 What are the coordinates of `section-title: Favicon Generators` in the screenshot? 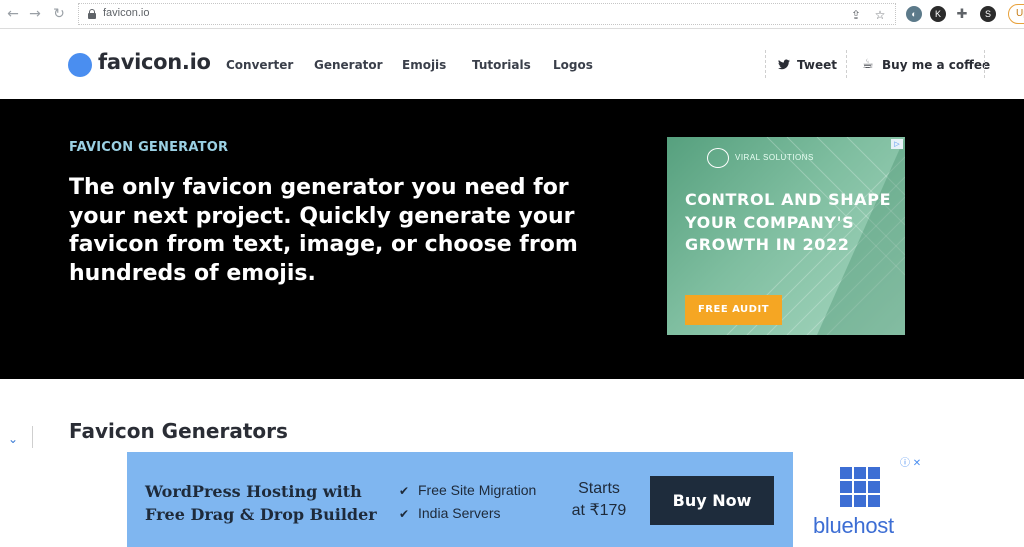 It's located at (178, 431).